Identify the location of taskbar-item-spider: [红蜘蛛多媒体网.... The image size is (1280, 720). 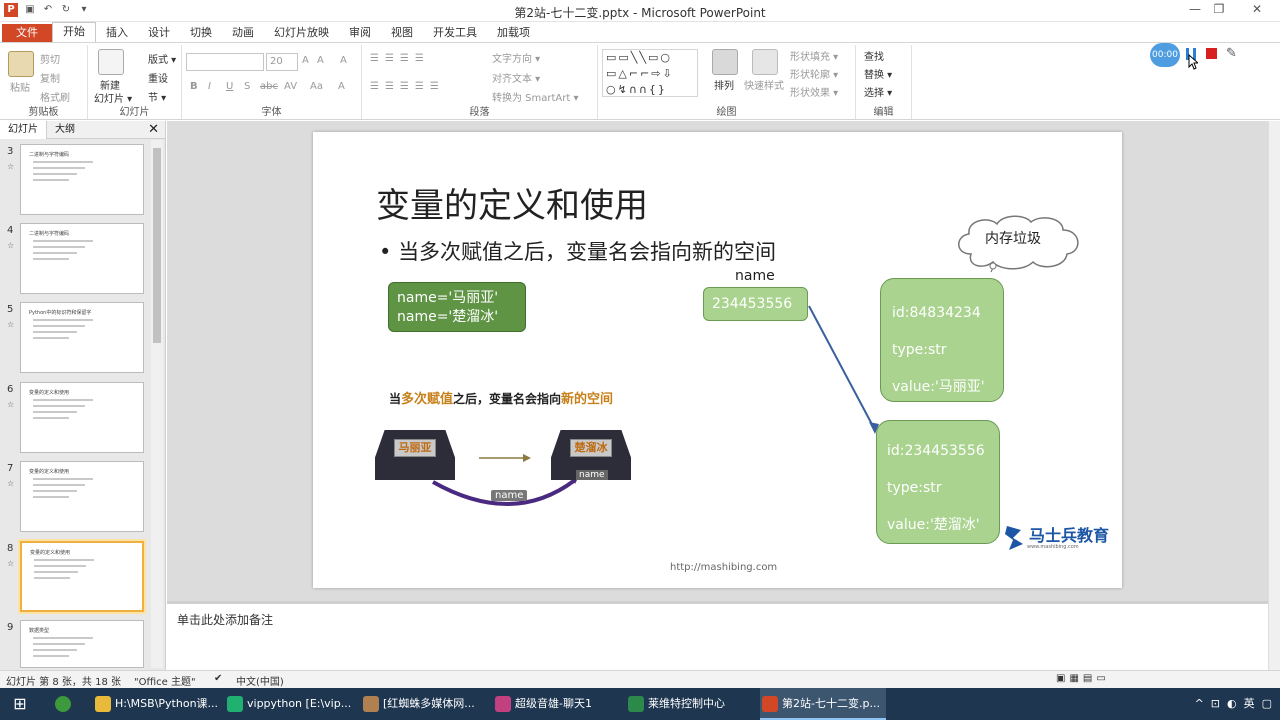
(421, 704).